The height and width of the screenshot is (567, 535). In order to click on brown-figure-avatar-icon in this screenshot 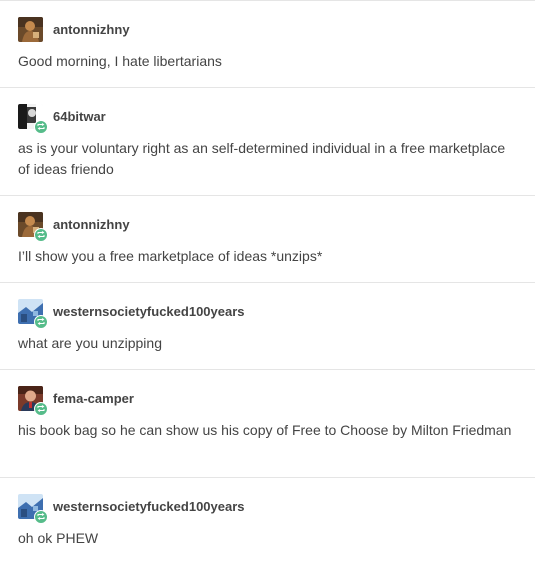, I will do `click(30, 29)`.